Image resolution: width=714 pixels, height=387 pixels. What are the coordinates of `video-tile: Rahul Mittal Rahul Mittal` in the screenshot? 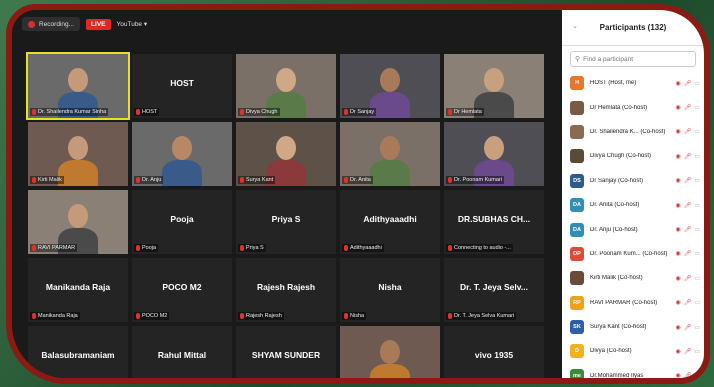 It's located at (182, 355).